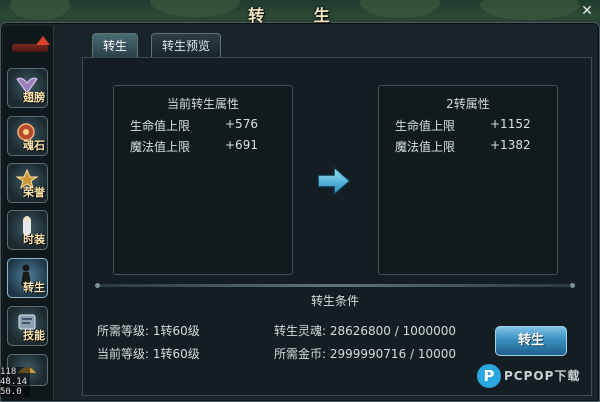 This screenshot has width=600, height=402. What do you see at coordinates (205, 147) in the screenshot?
I see `stat-row-mp: 魔法值上限 +691` at bounding box center [205, 147].